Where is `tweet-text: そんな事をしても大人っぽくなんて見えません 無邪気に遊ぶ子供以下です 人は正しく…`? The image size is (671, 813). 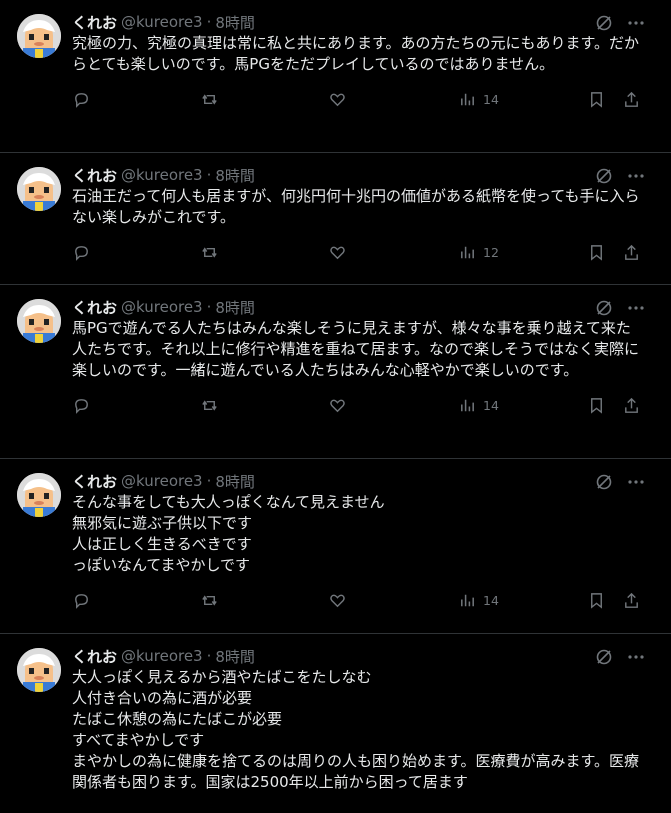 tweet-text: そんな事をしても大人っぽくなんて見えません 無邪気に遊ぶ子供以下です 人は正しく… is located at coordinates (228, 533).